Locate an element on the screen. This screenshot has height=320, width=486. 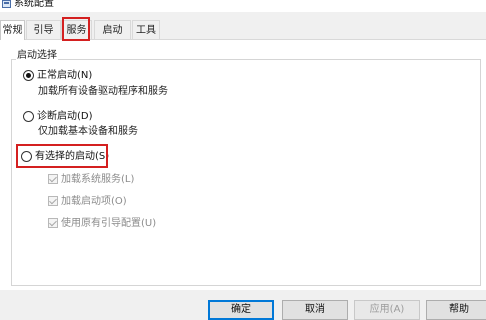
load-system-services-box is located at coordinates (53, 179).